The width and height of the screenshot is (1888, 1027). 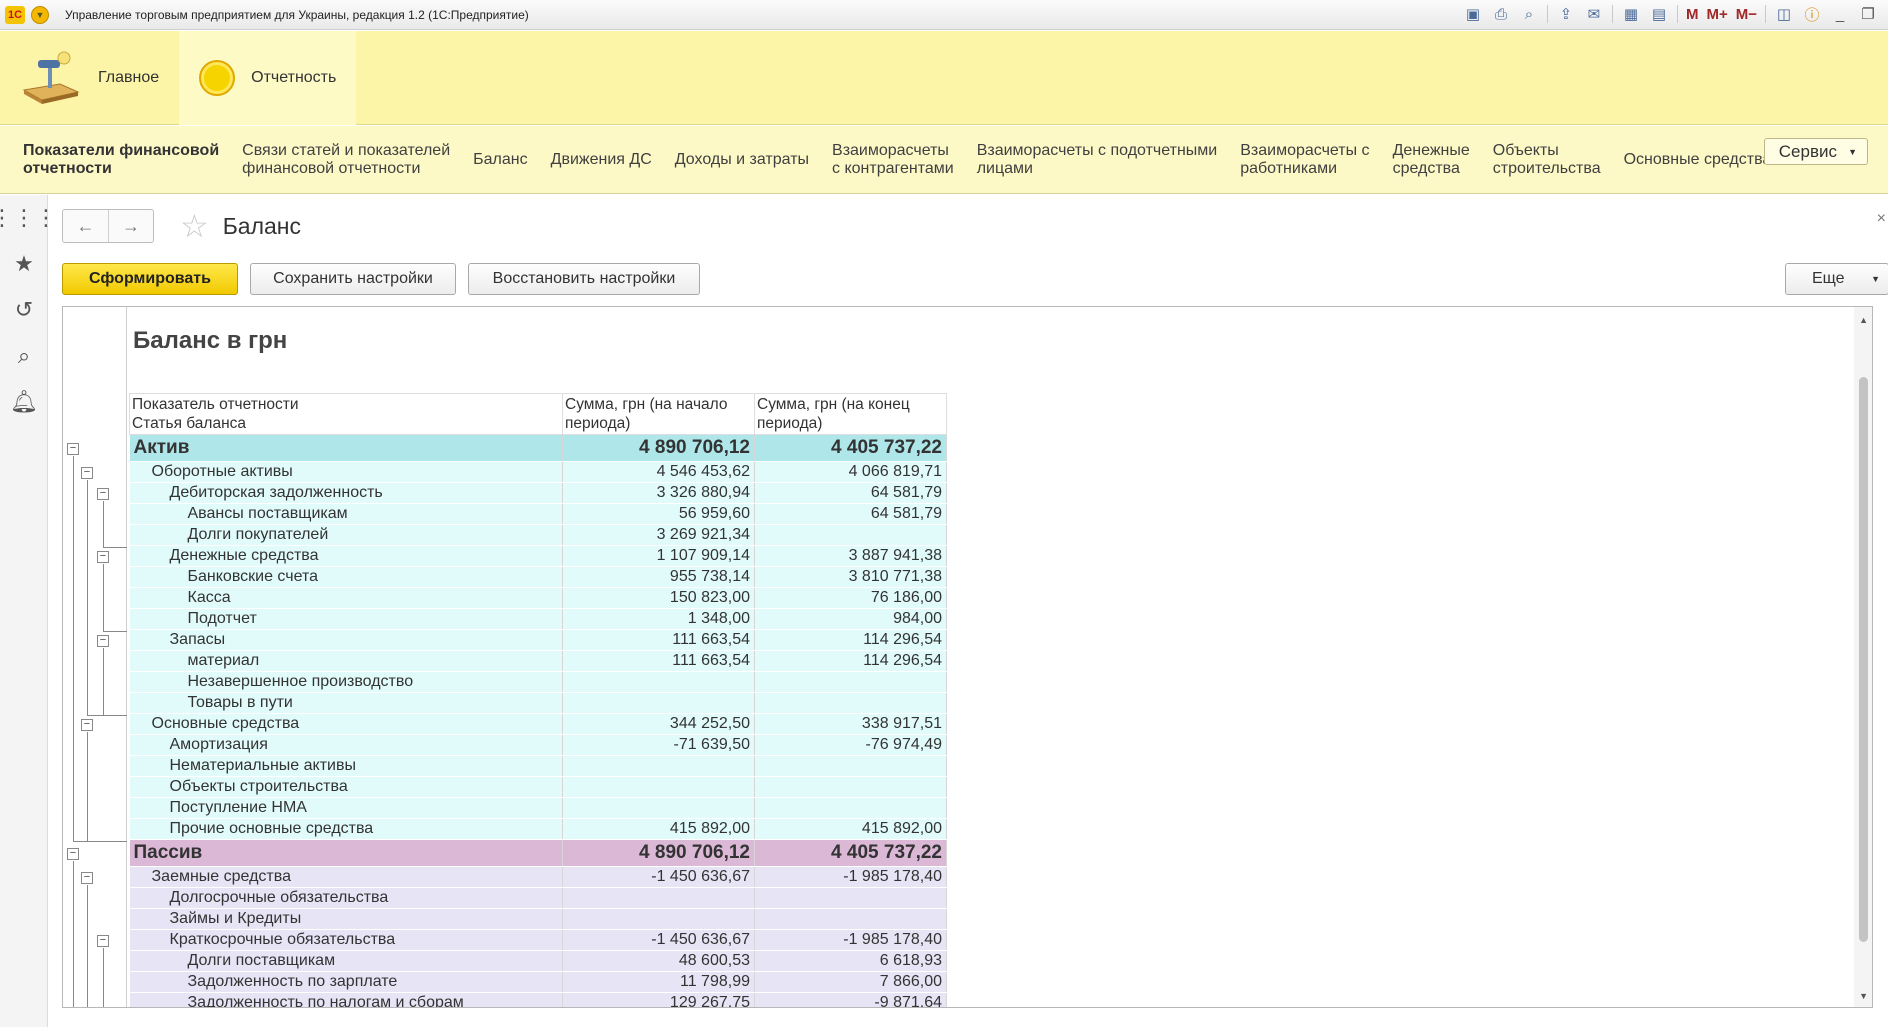 What do you see at coordinates (538, 535) in the screenshot?
I see `table-row: Долги покупателей 3 269 921,34` at bounding box center [538, 535].